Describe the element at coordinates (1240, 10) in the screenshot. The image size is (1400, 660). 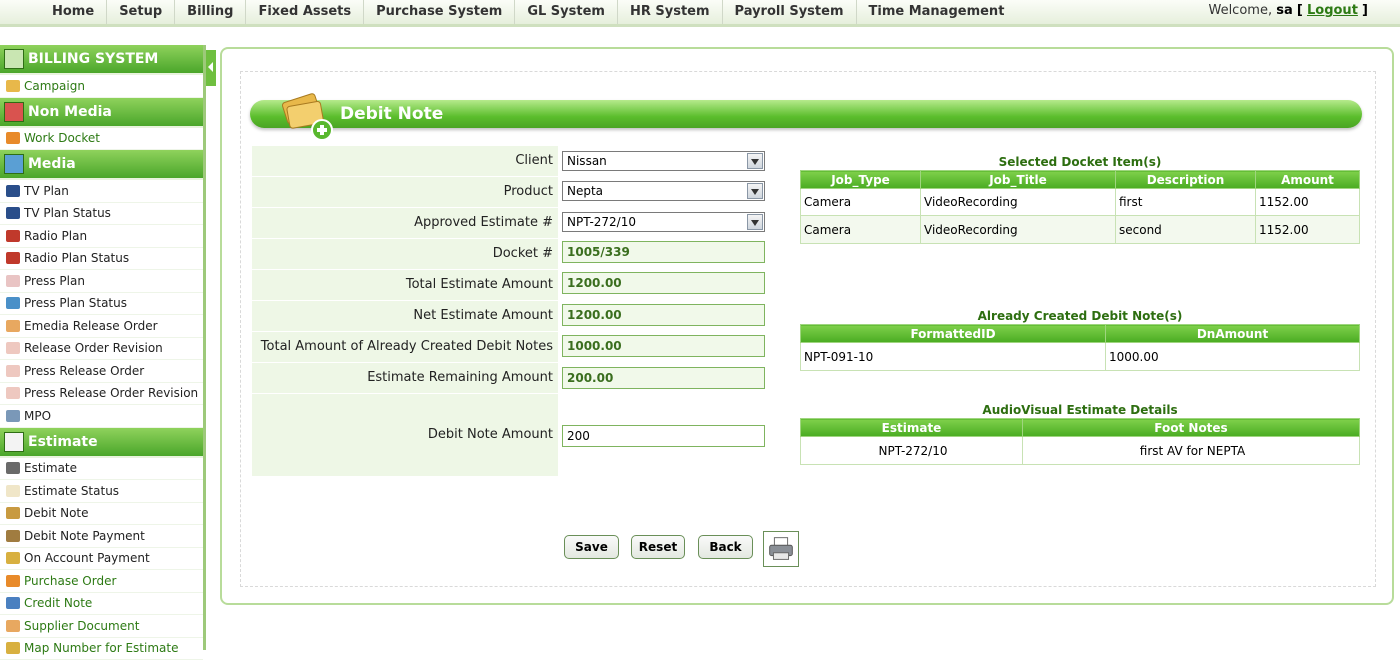
I see `welcome-text: Welcome,` at that location.